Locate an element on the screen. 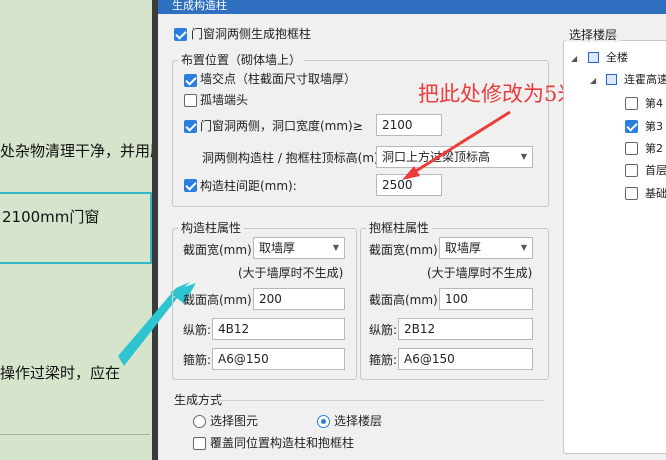  generate-frame-column-checkbox is located at coordinates (180, 34).